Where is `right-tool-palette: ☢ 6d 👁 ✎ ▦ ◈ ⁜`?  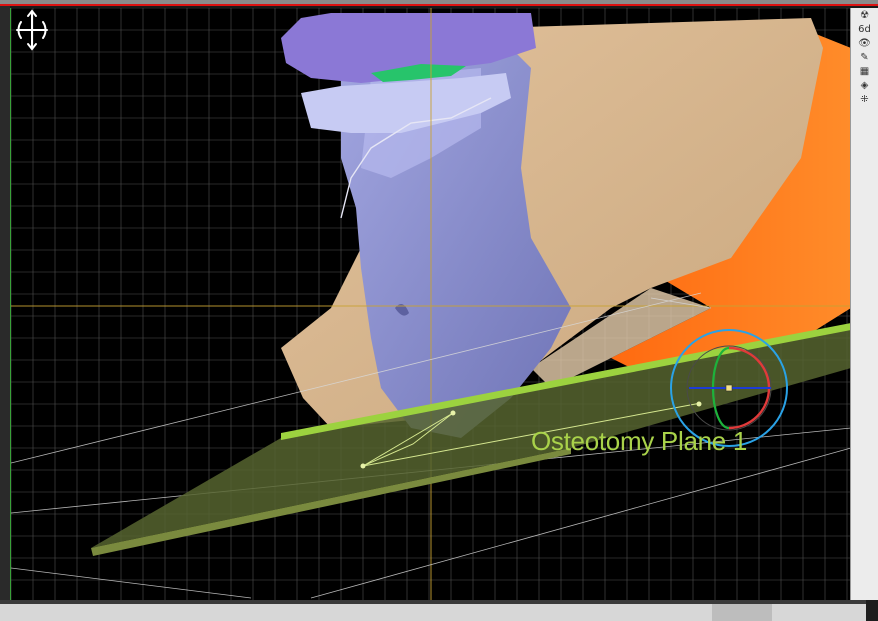 right-tool-palette: ☢ 6d 👁 ✎ ▦ ◈ ⁜ is located at coordinates (864, 304).